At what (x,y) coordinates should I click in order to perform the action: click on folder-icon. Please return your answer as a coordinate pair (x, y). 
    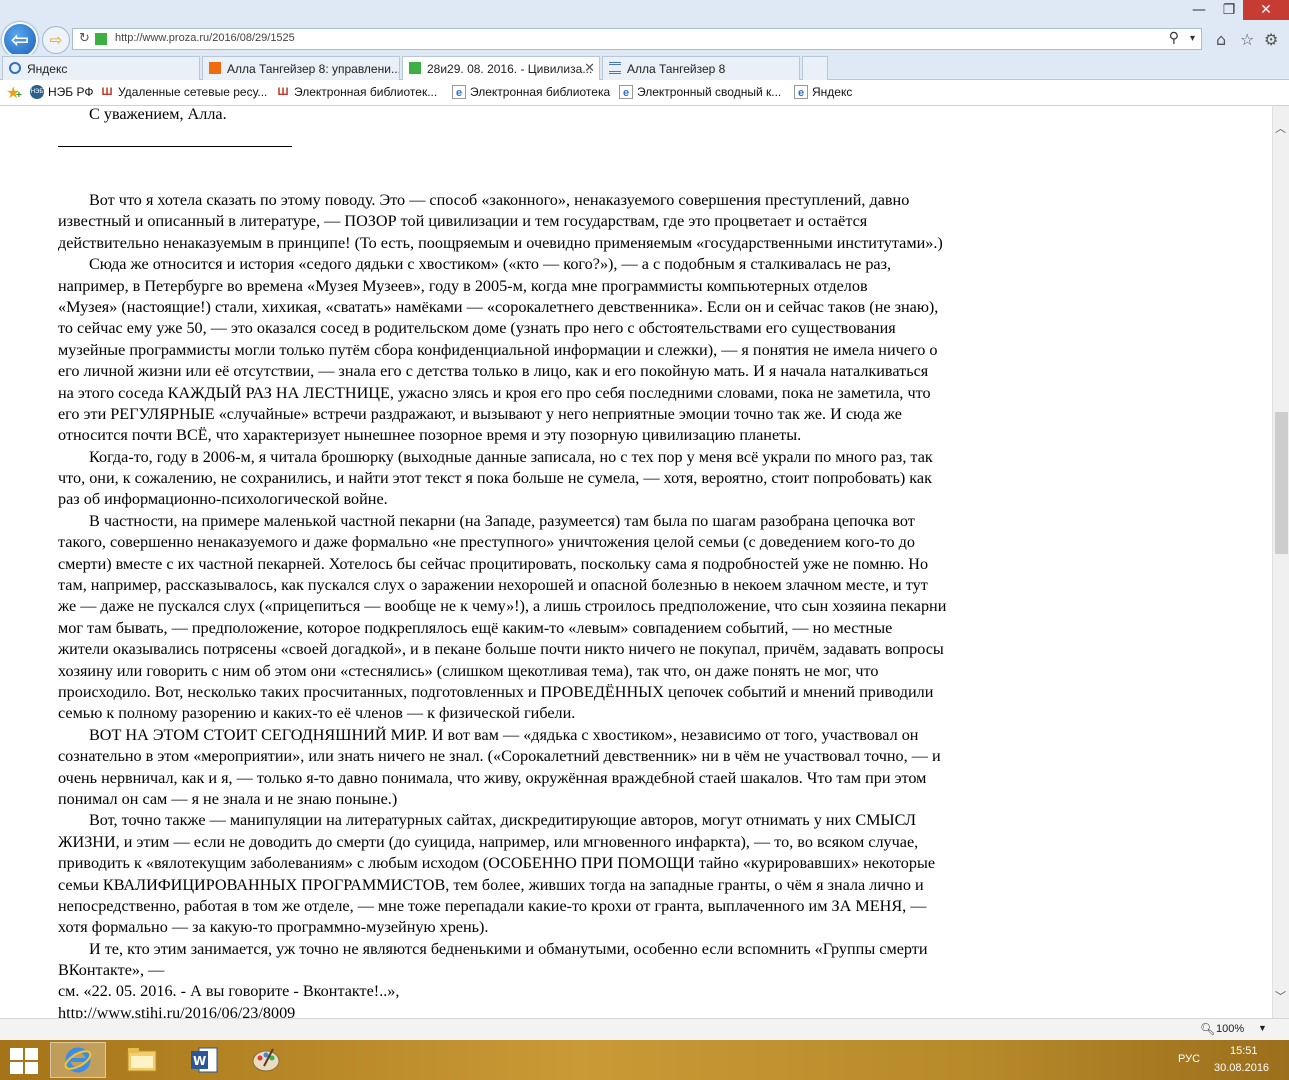
    Looking at the image, I should click on (142, 1060).